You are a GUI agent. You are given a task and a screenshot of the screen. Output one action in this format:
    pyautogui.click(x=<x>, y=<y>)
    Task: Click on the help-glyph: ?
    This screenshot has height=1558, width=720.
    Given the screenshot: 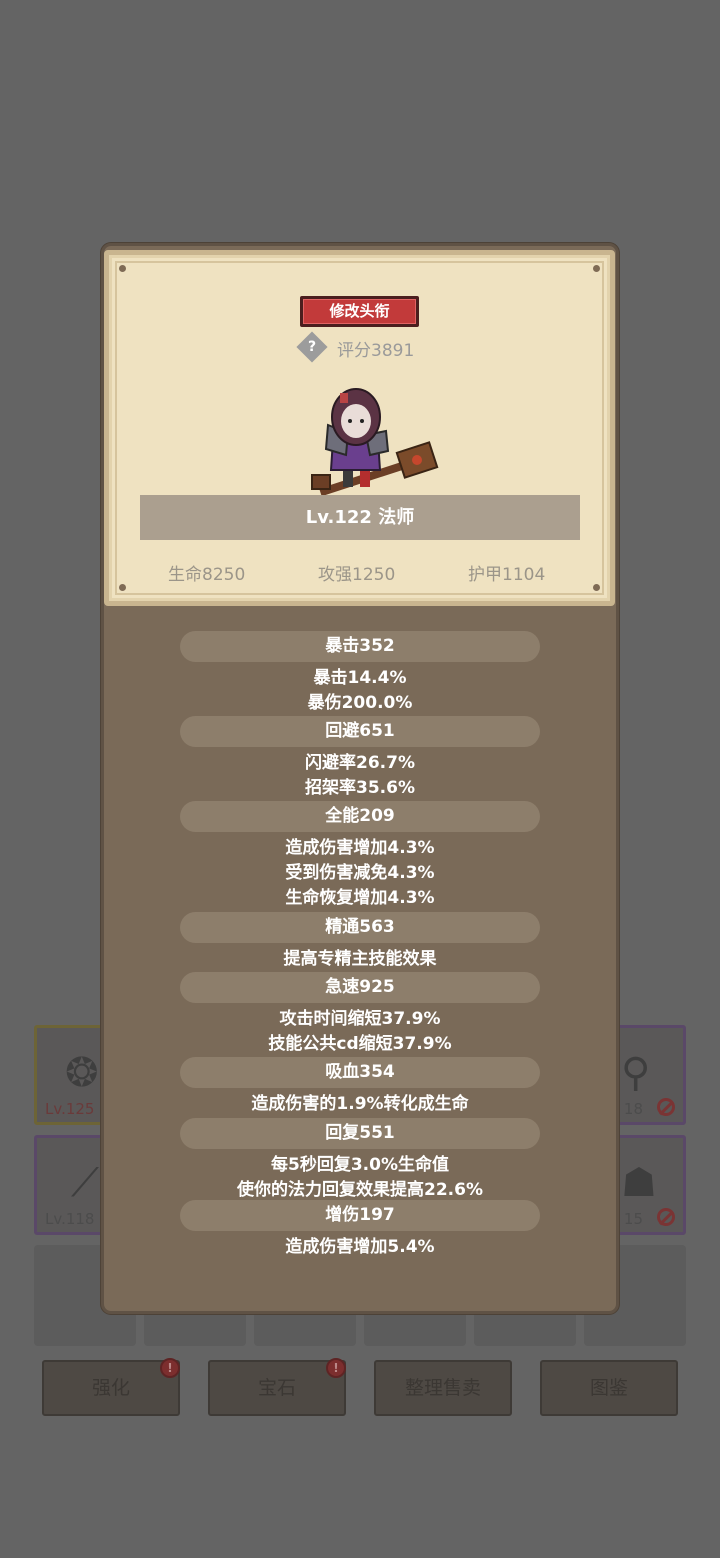 What is the action you would take?
    pyautogui.click(x=312, y=347)
    